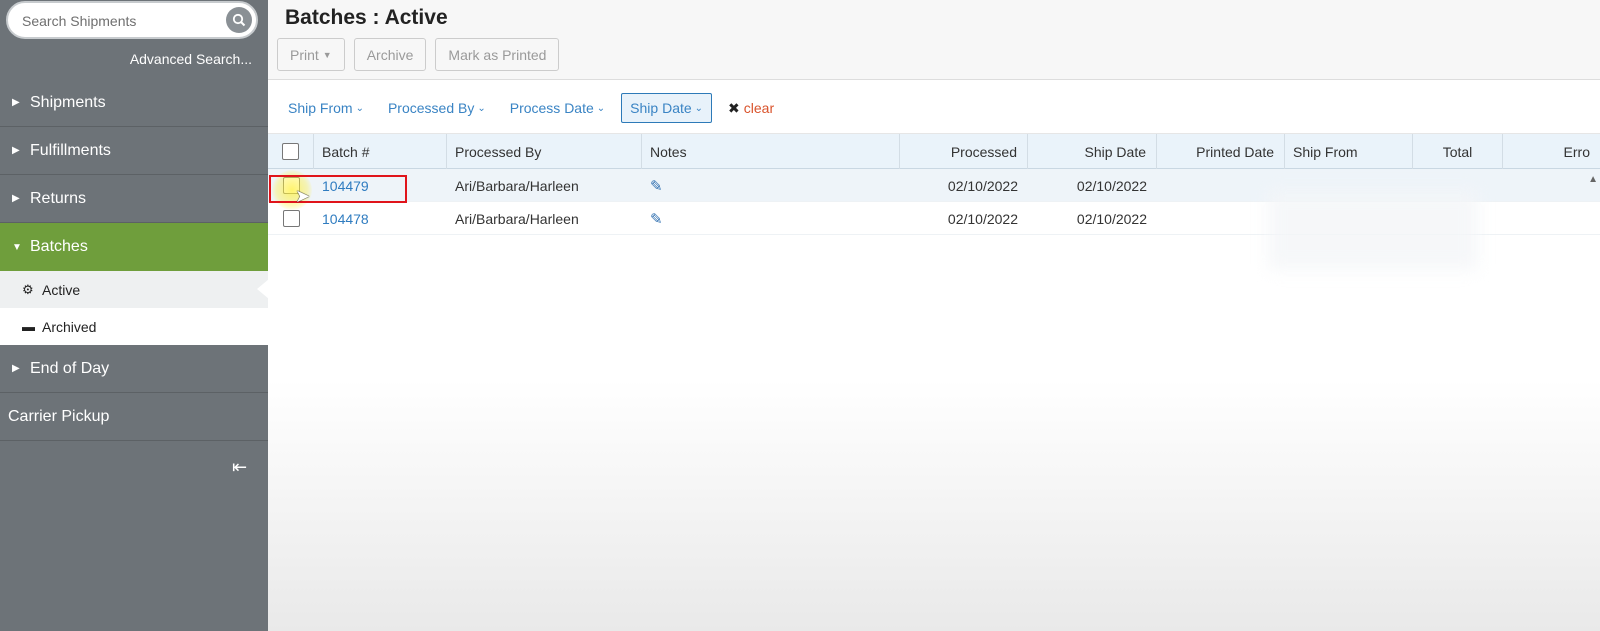 The image size is (1600, 631). Describe the element at coordinates (380, 218) in the screenshot. I see `batch-number-link: 104478` at that location.